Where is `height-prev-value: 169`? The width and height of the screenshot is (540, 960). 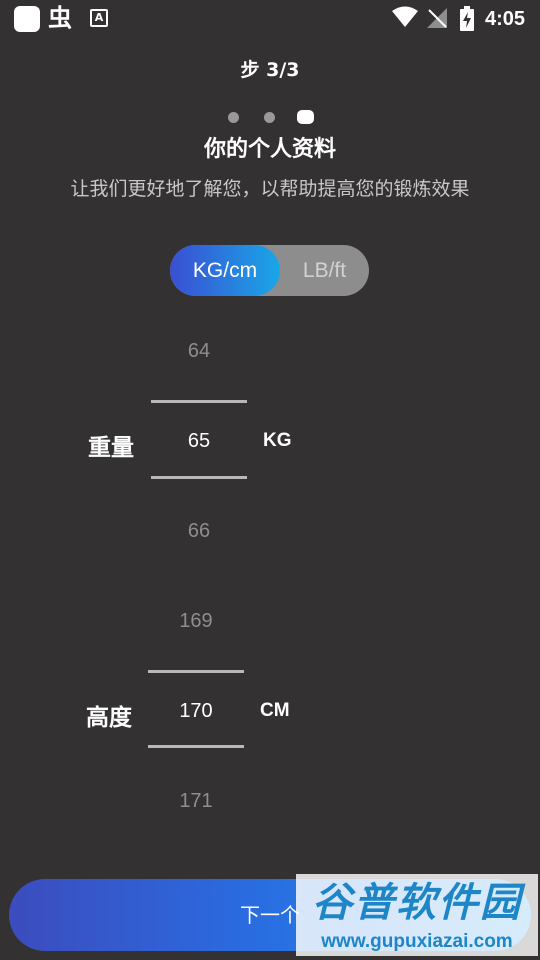
height-prev-value: 169 is located at coordinates (196, 621).